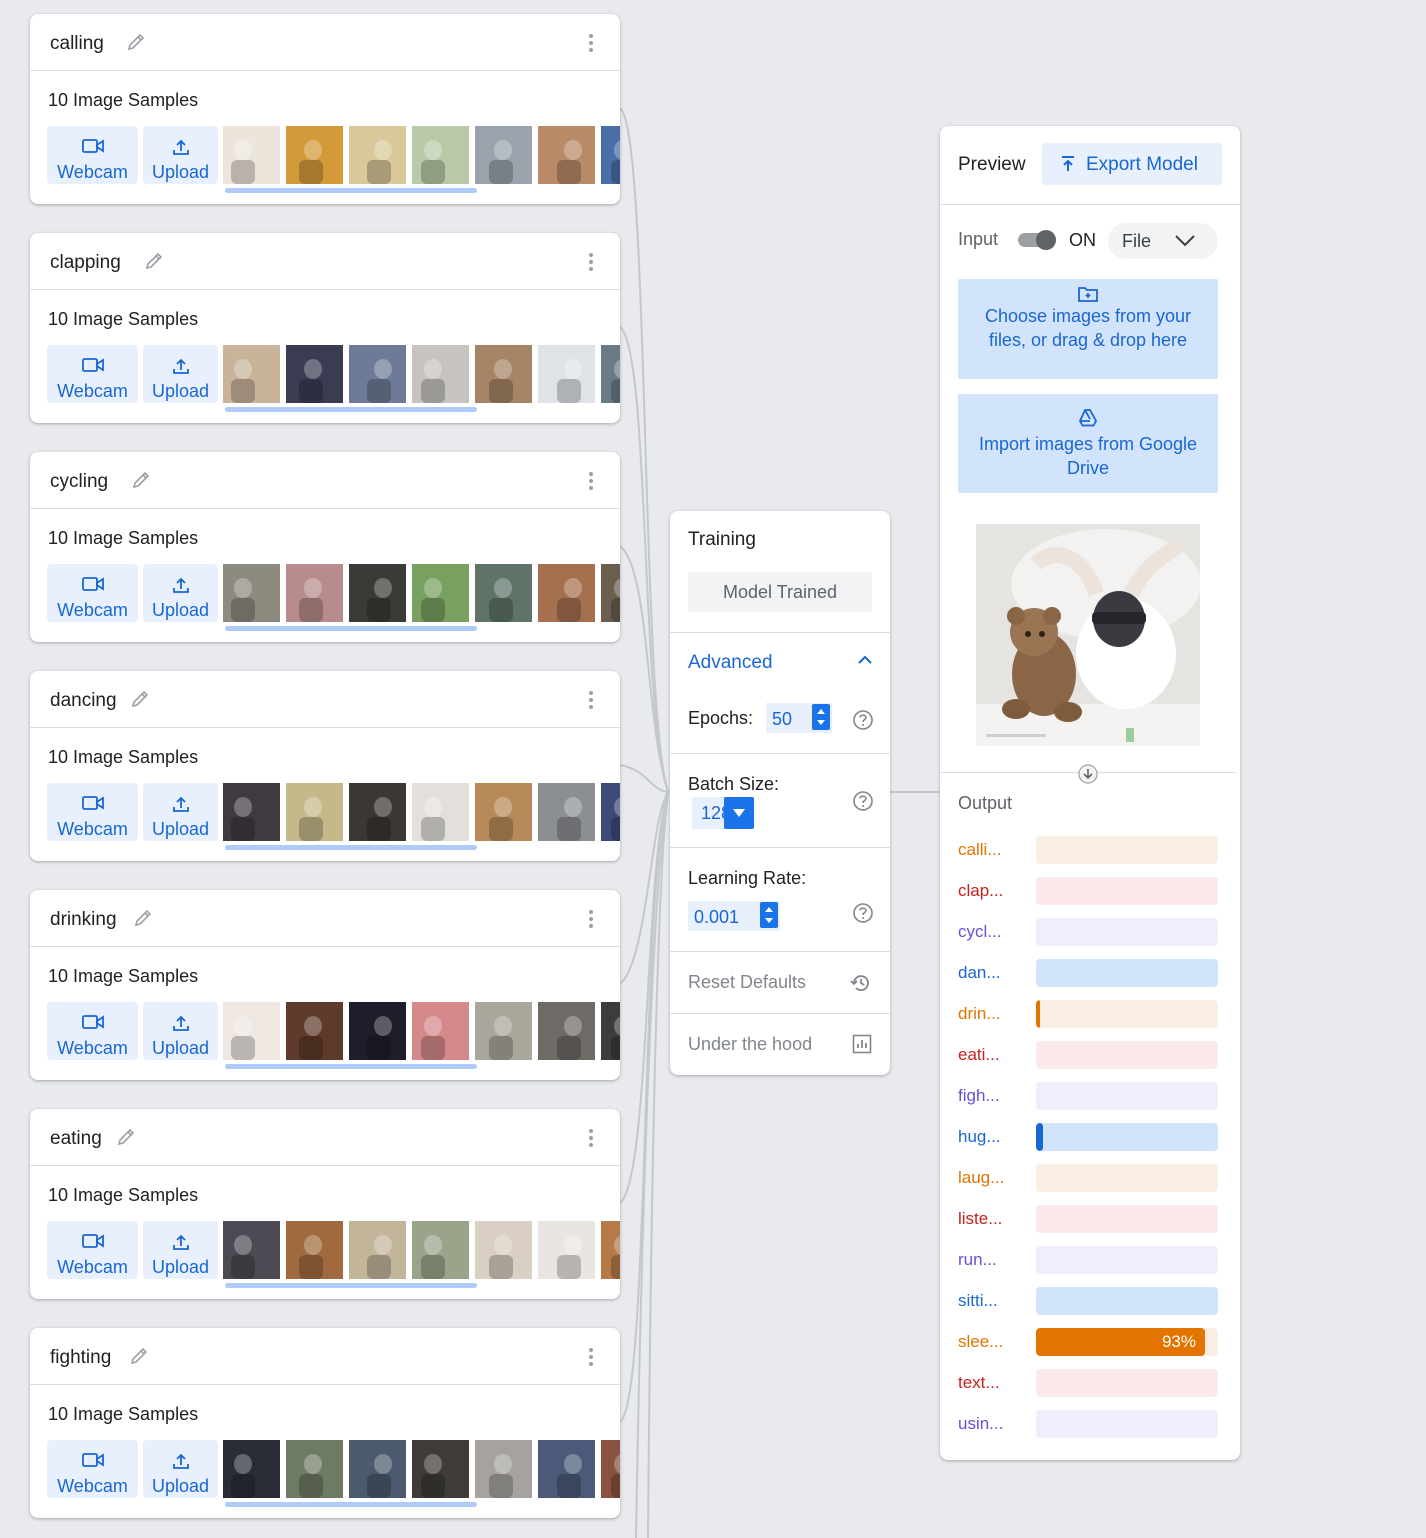 The height and width of the screenshot is (1538, 1426). What do you see at coordinates (769, 915) in the screenshot?
I see `learning-rate-stepper-icon` at bounding box center [769, 915].